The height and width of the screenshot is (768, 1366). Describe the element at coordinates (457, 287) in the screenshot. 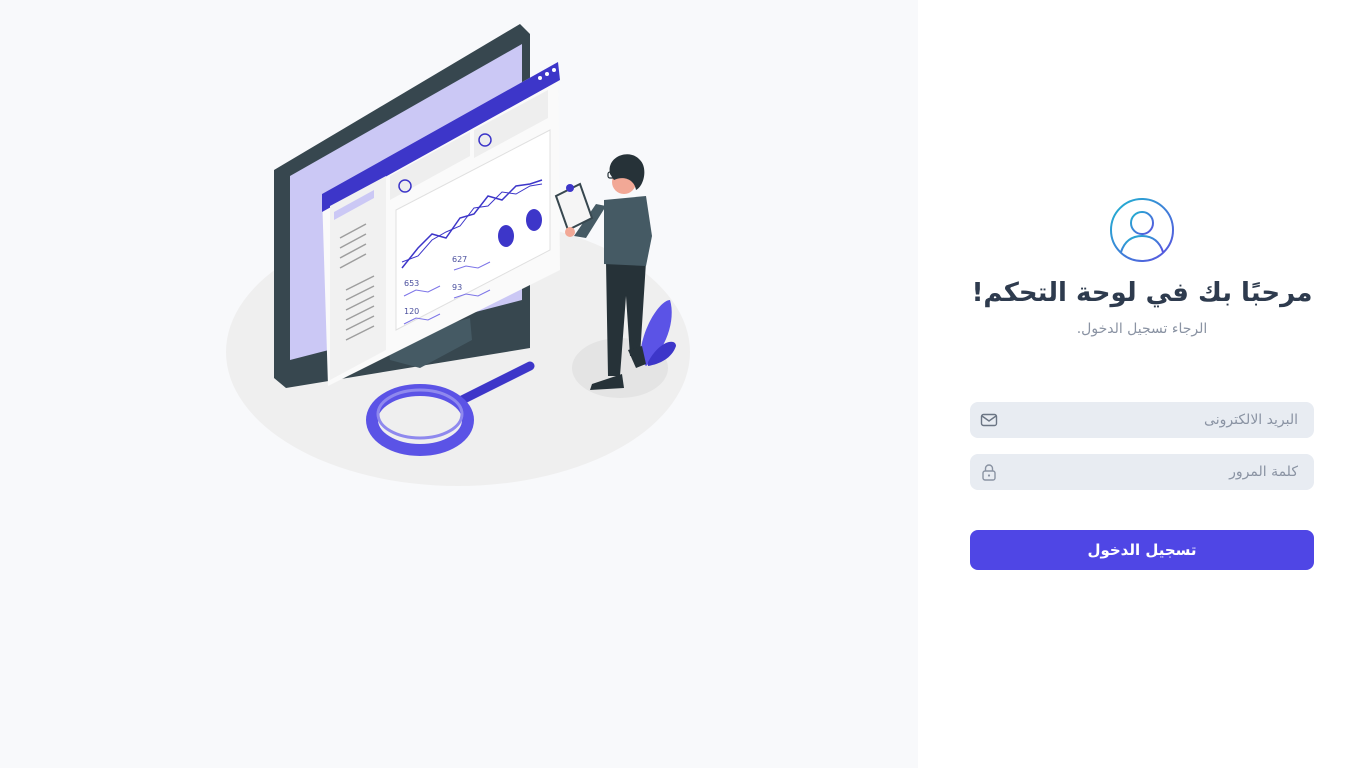

I see `stat-93: 93` at that location.